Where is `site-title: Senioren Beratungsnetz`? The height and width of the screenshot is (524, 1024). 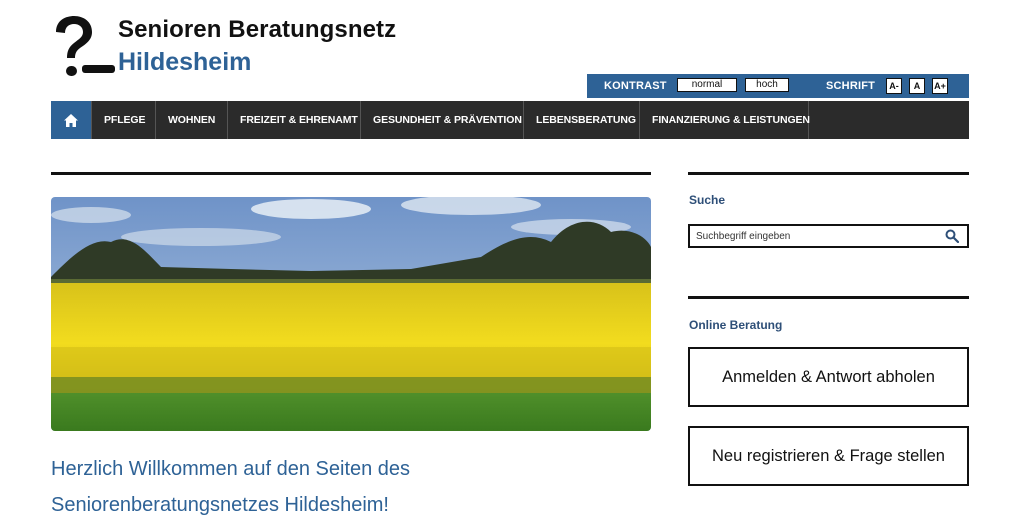
site-title: Senioren Beratungsnetz is located at coordinates (257, 29).